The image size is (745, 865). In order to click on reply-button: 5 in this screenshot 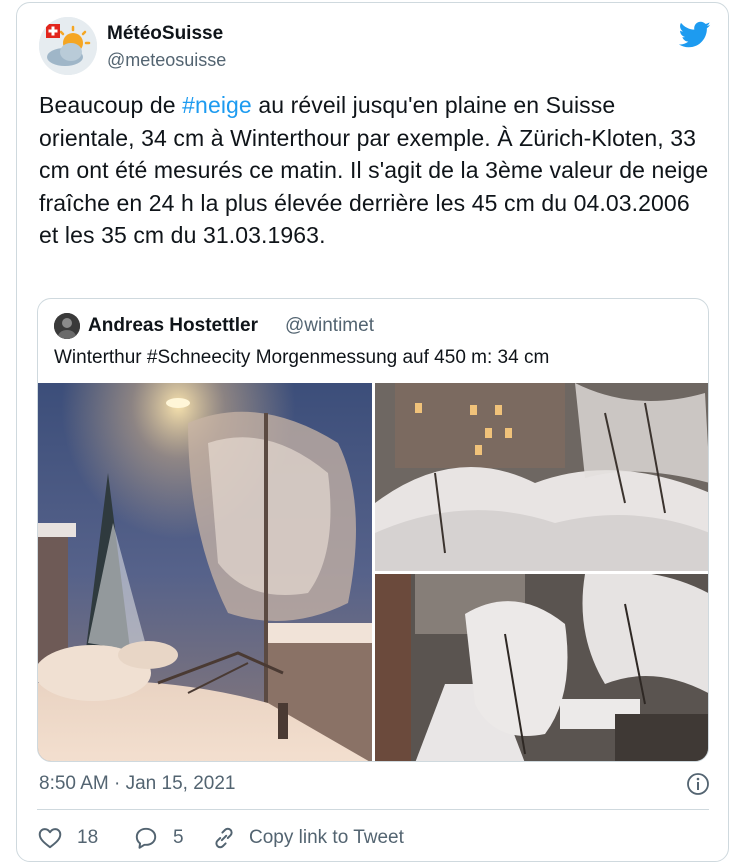, I will do `click(158, 838)`.